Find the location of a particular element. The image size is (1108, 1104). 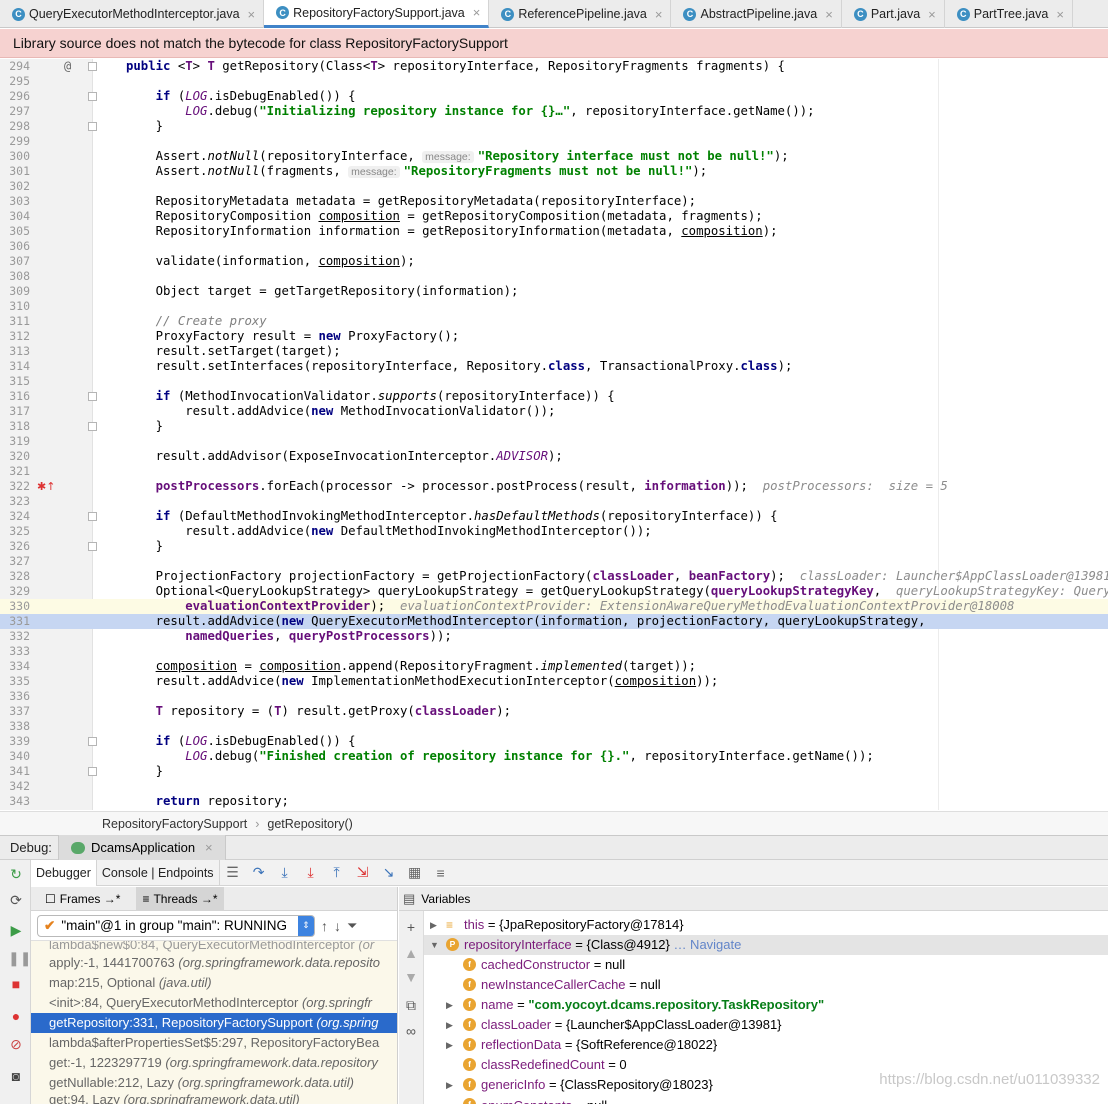

code-line-319: 319 is located at coordinates (554, 441).